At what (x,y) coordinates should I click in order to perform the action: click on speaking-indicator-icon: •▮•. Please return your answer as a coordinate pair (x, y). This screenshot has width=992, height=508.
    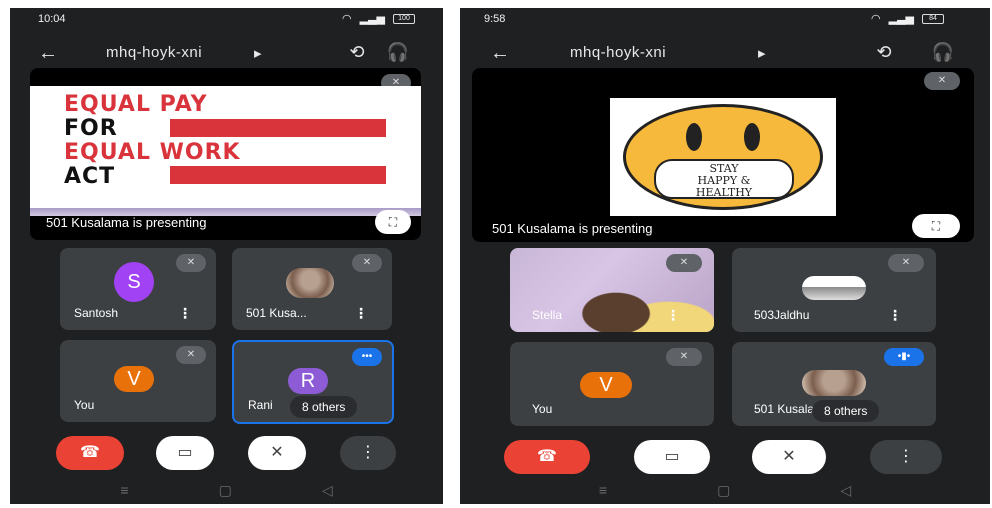
    Looking at the image, I should click on (904, 357).